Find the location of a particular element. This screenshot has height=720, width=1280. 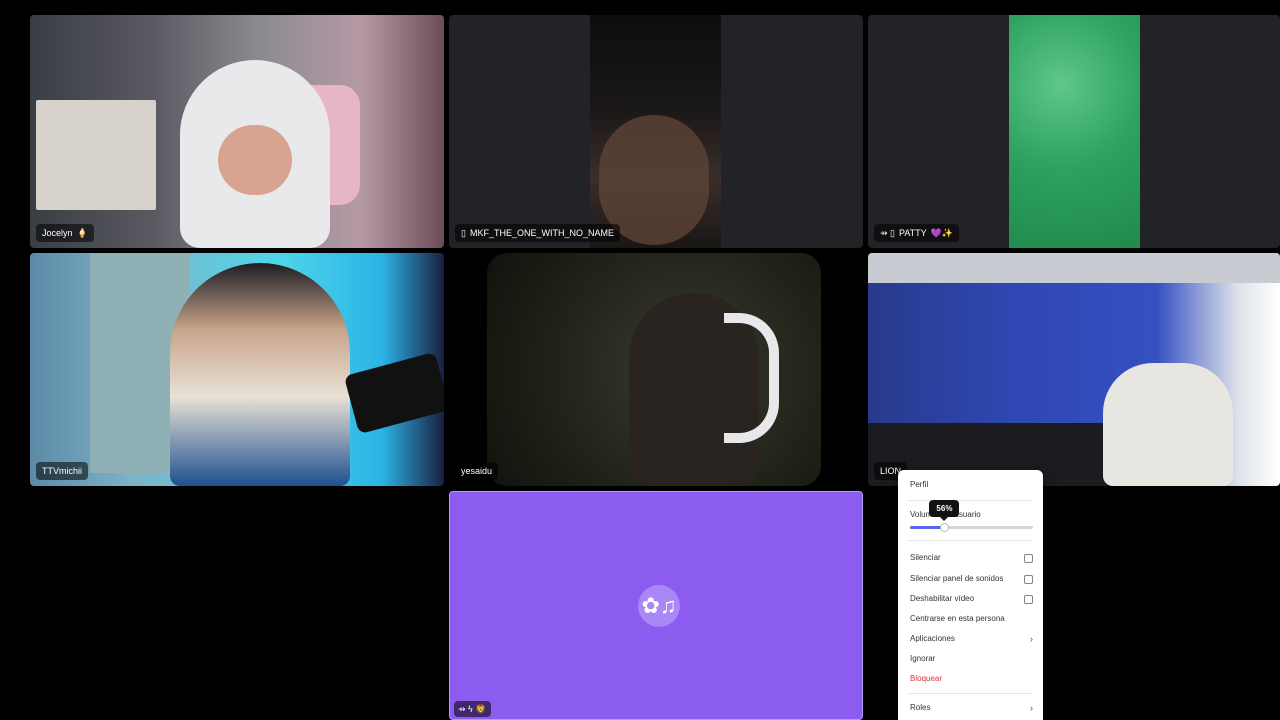

video-tile-jocelyn: Jocelyn 🍦 is located at coordinates (237, 131).